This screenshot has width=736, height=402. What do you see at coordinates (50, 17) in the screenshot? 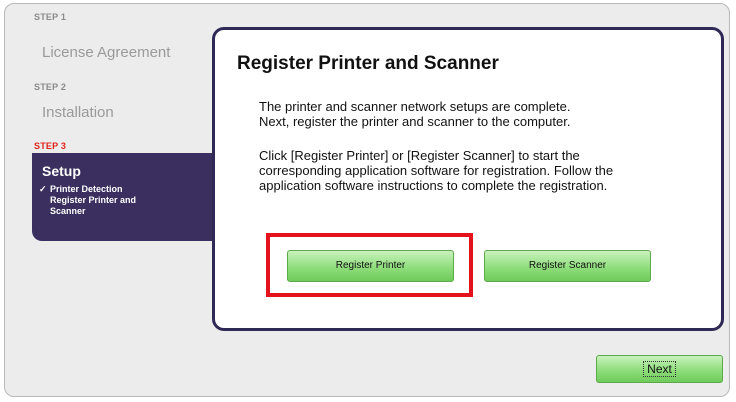
I see `step1-label: STEP 1` at bounding box center [50, 17].